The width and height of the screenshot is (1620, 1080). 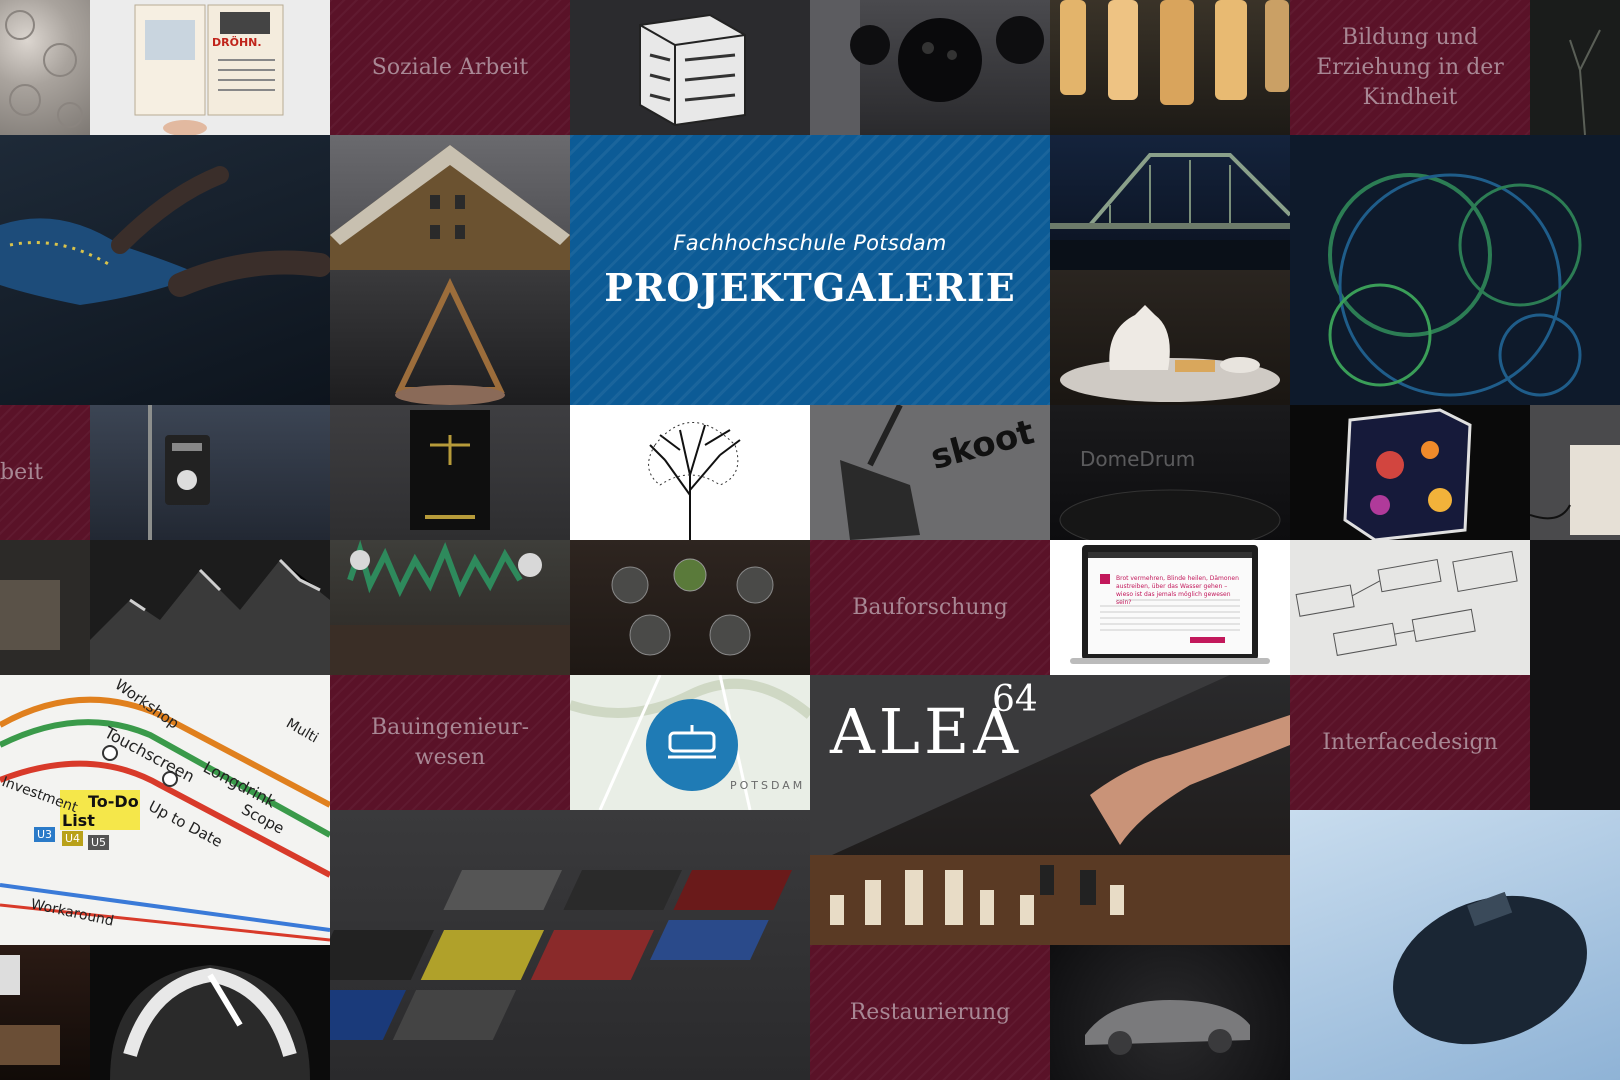 I want to click on tile-domedrum: DomeDrum, so click(x=1170, y=472).